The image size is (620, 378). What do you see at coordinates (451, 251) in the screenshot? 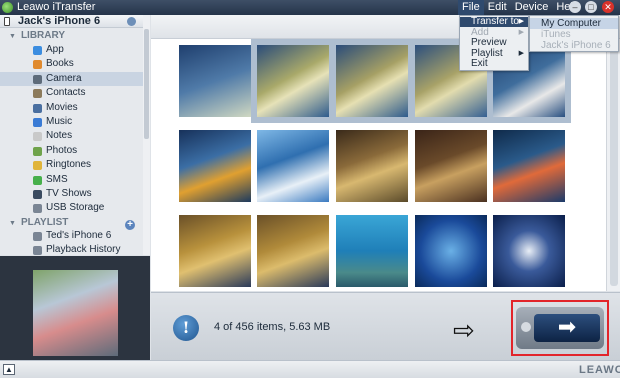
I see `photo-14-thumbnail` at bounding box center [451, 251].